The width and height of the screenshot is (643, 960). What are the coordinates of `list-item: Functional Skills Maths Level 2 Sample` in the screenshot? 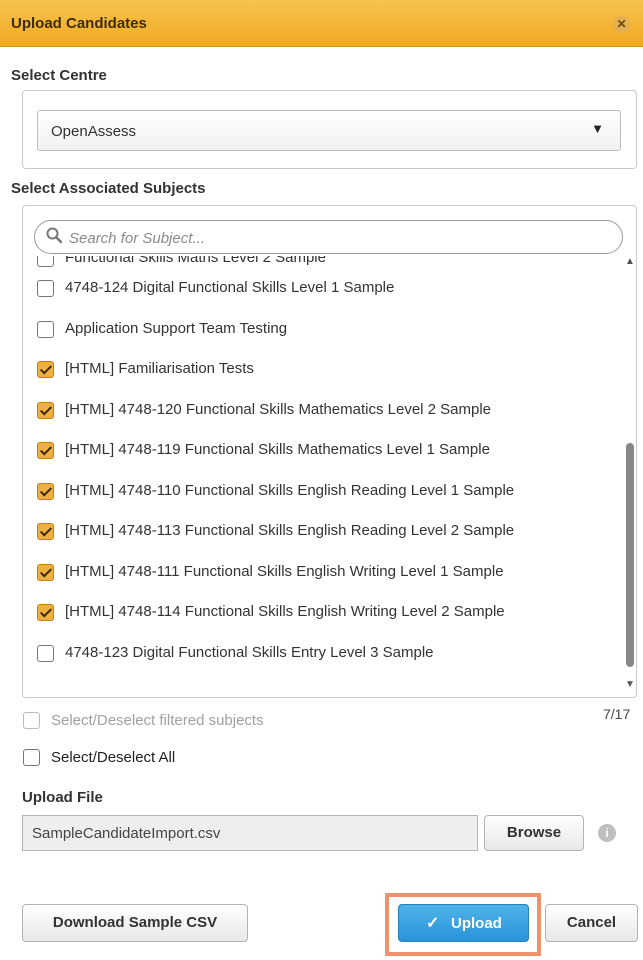 It's located at (324, 265).